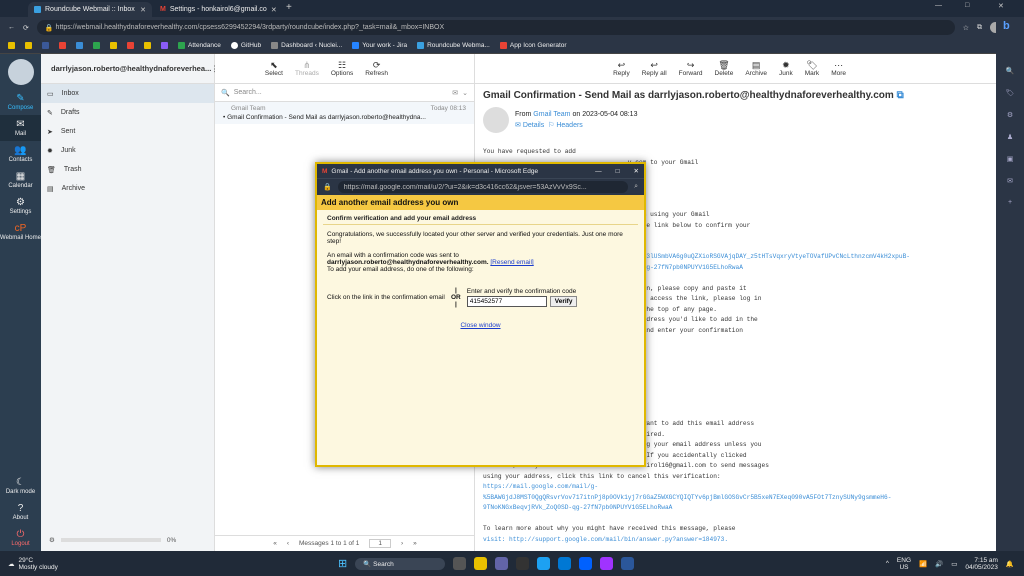  What do you see at coordinates (954, 564) in the screenshot?
I see `battery-icon: ▭` at bounding box center [954, 564].